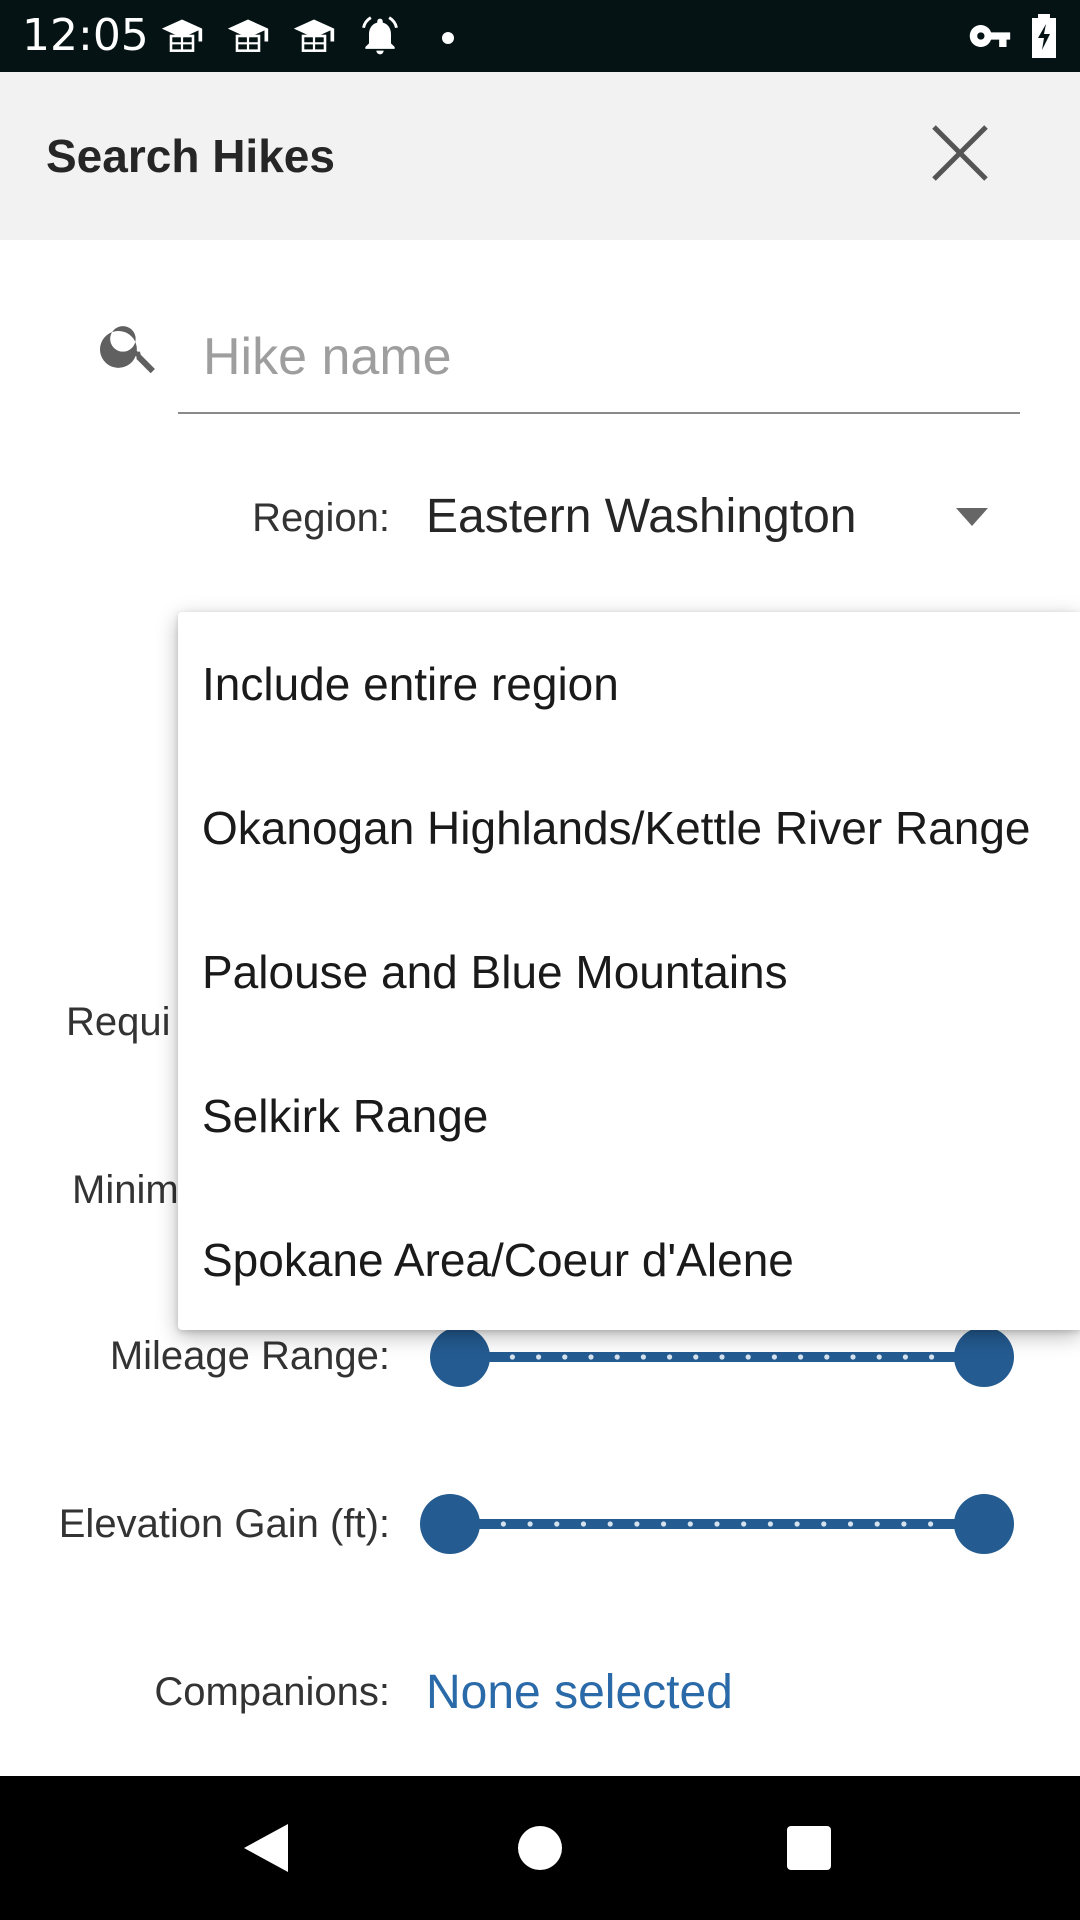 Image resolution: width=1080 pixels, height=1920 pixels. What do you see at coordinates (809, 1848) in the screenshot?
I see `recents-icon` at bounding box center [809, 1848].